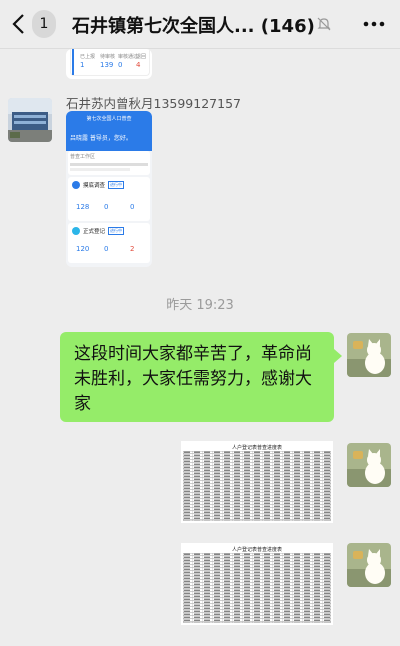 This screenshot has height=646, width=400. What do you see at coordinates (44, 24) in the screenshot?
I see `unread-count-badge: 1` at bounding box center [44, 24].